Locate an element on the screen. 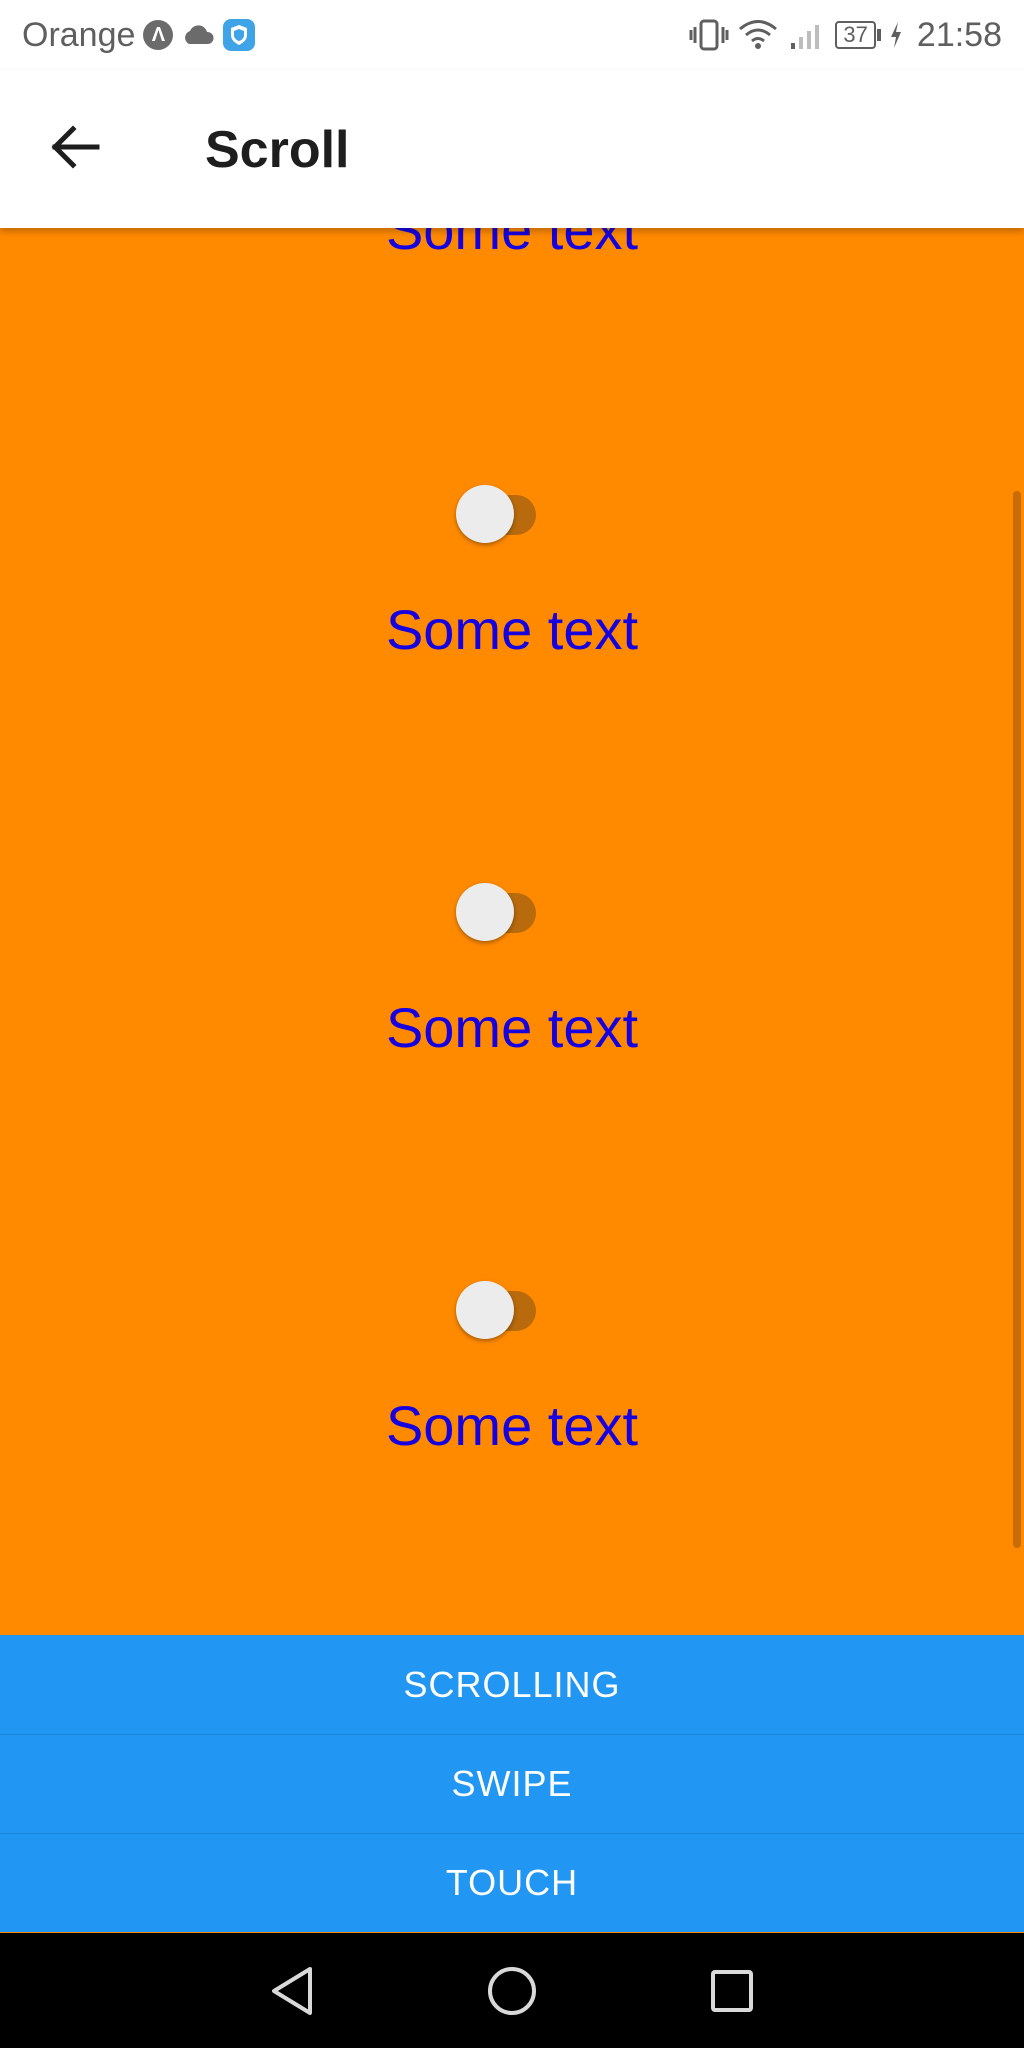  page-title: Scroll is located at coordinates (277, 150).